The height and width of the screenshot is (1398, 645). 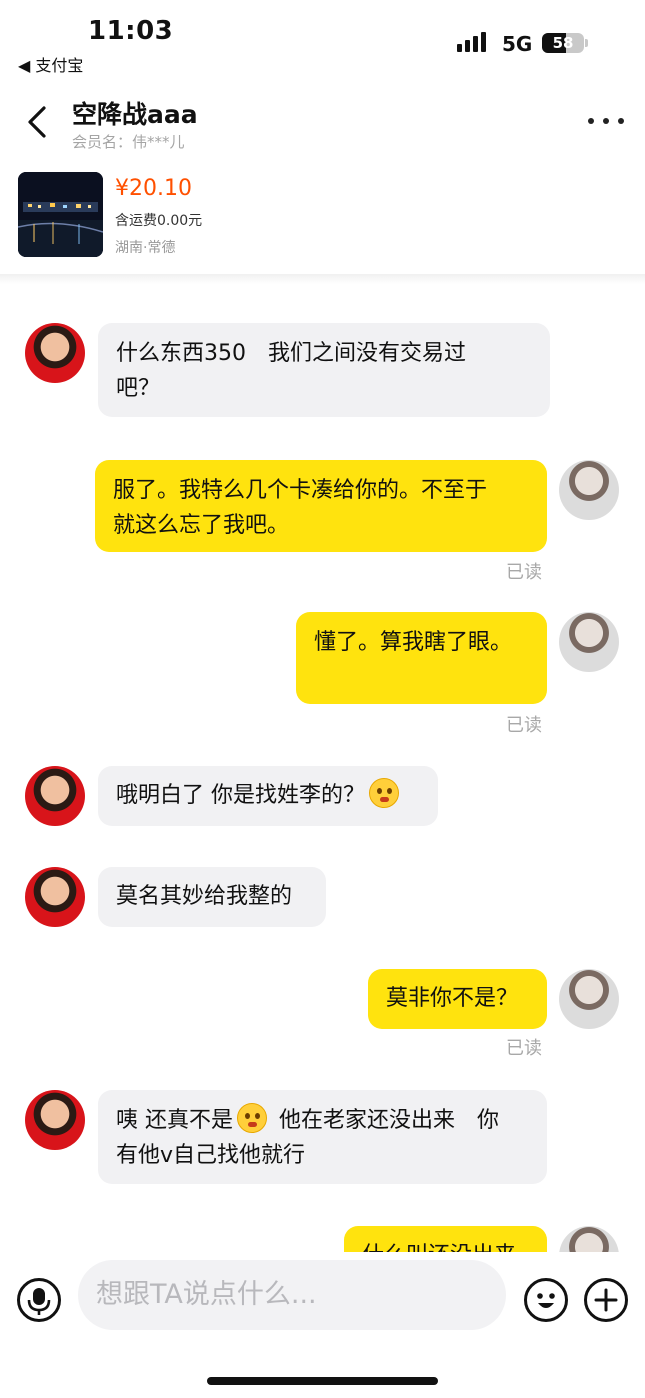 What do you see at coordinates (322, 1137) in the screenshot?
I see `message-bubble-incoming: 咦 还真不是 他在老家还没出来 你 有他v自己找他就行` at bounding box center [322, 1137].